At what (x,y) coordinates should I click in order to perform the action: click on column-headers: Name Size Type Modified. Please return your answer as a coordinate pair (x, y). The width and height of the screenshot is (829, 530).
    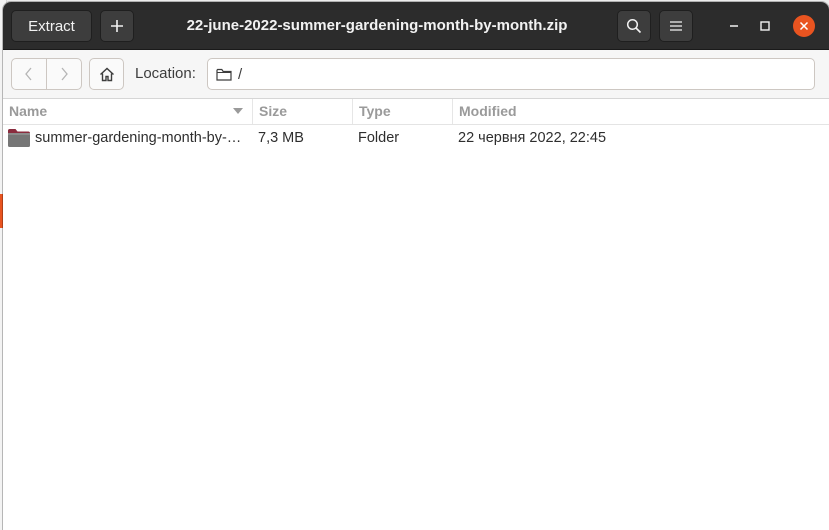
    Looking at the image, I should click on (416, 112).